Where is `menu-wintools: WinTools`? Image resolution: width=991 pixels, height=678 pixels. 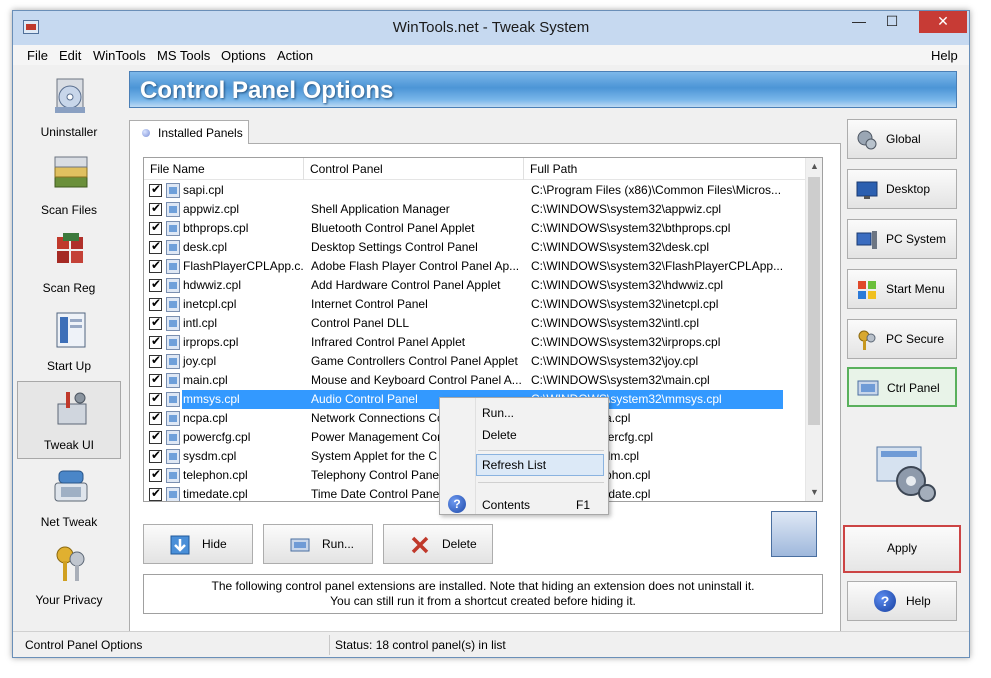 menu-wintools: WinTools is located at coordinates (119, 55).